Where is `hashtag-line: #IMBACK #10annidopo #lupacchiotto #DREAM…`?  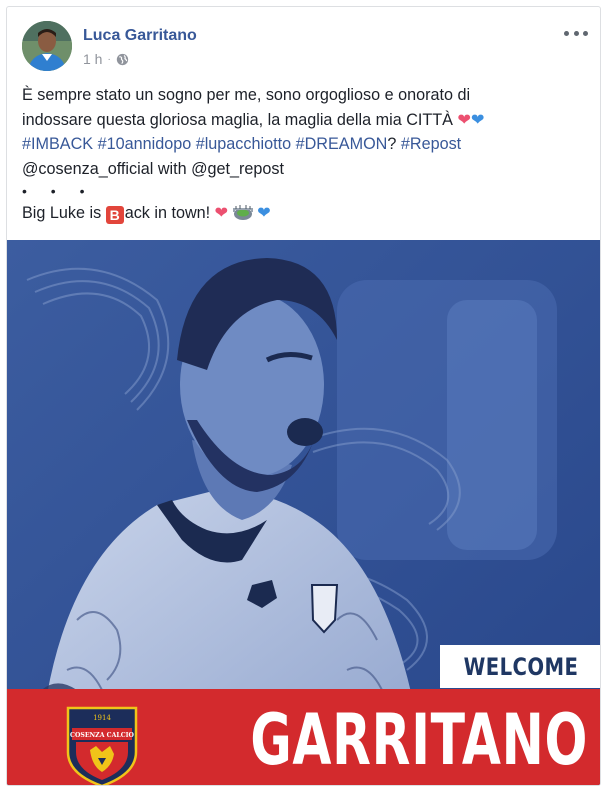 hashtag-line: #IMBACK #10annidopo #lupacchiotto #DREAM… is located at coordinates (304, 144).